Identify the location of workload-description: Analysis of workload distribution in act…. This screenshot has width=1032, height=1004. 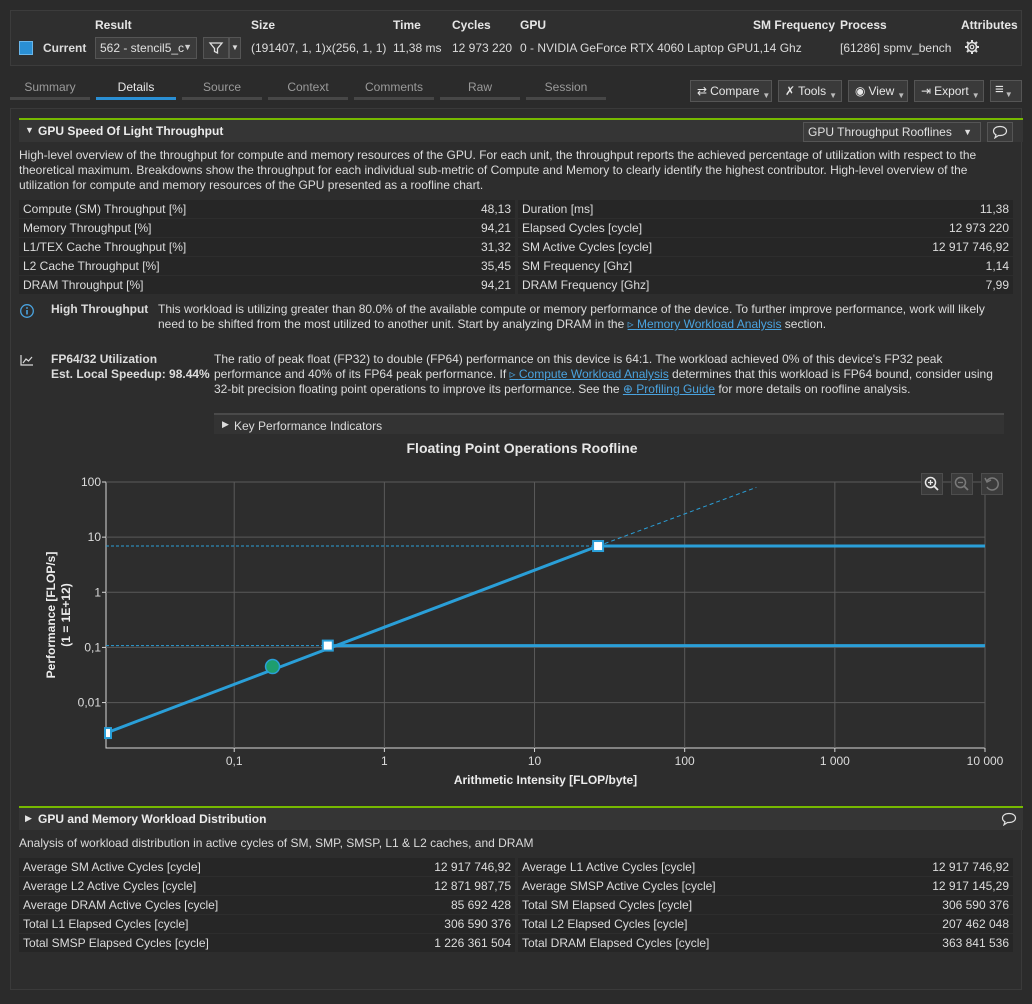
(276, 843).